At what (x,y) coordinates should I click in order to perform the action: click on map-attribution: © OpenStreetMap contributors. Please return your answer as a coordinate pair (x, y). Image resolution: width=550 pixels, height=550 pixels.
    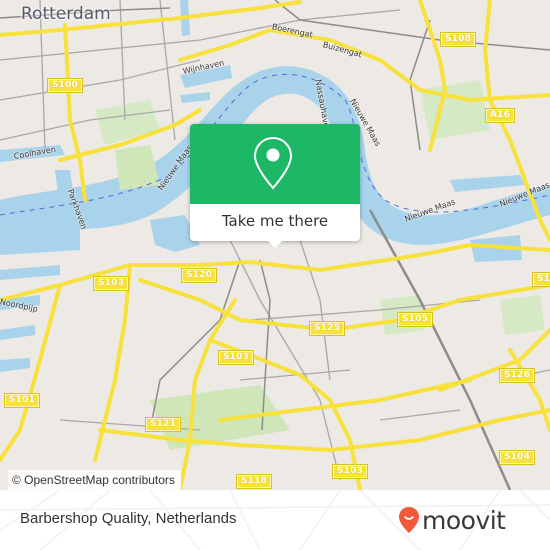
    Looking at the image, I should click on (94, 480).